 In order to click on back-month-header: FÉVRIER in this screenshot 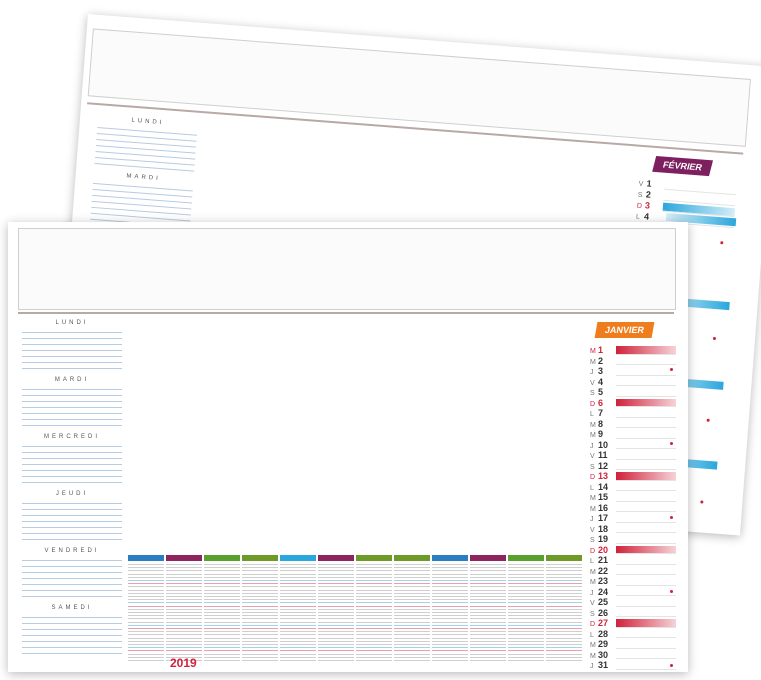, I will do `click(683, 166)`.